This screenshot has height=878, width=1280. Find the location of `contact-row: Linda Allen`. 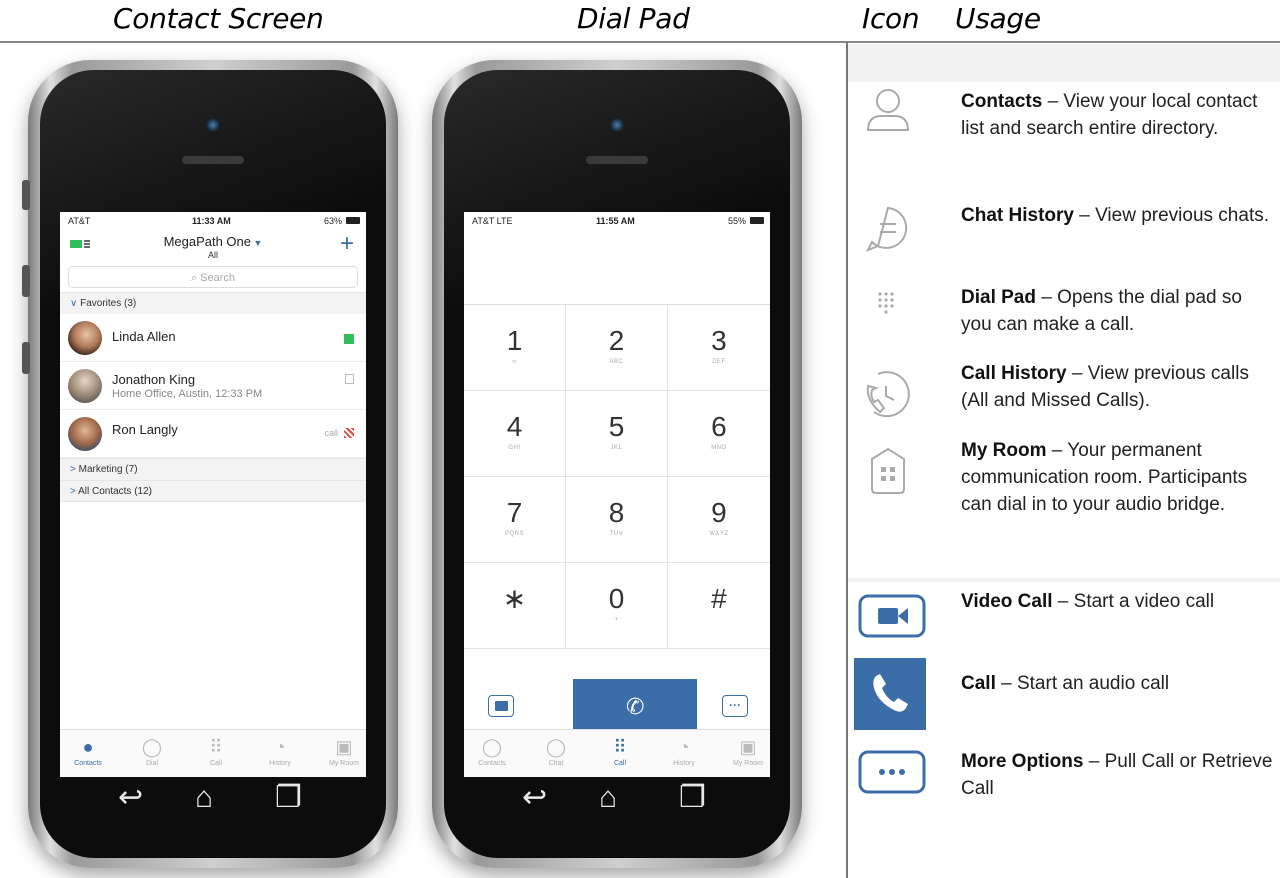

contact-row: Linda Allen is located at coordinates (213, 338).